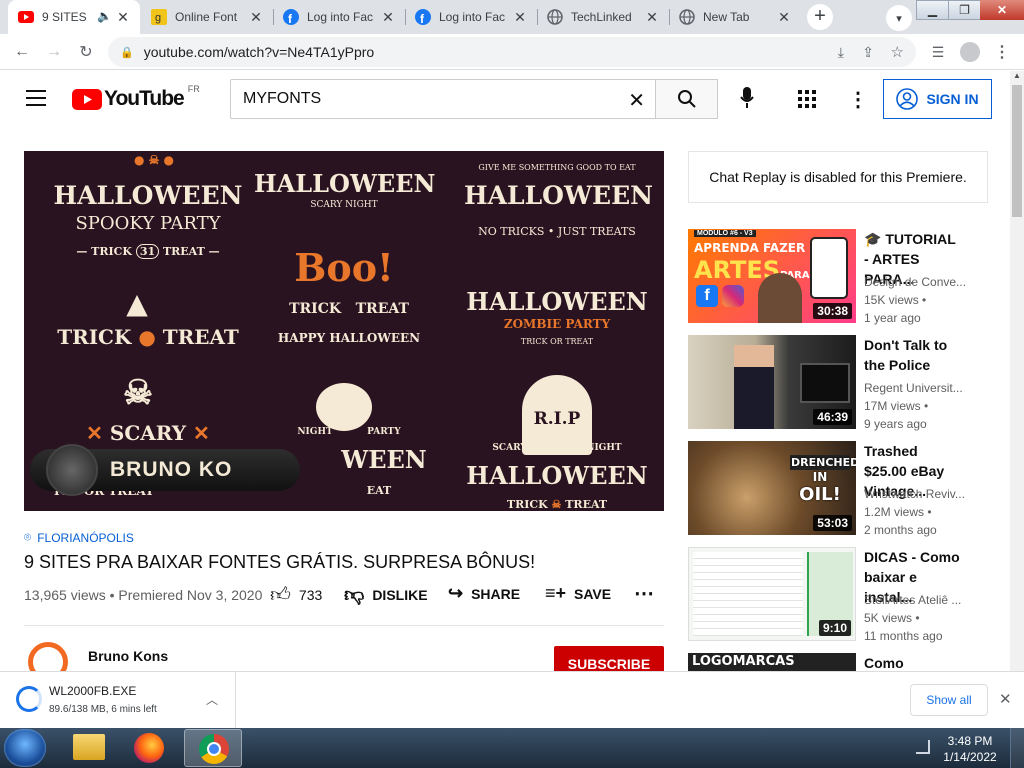 The height and width of the screenshot is (768, 1024). I want to click on video-text: HAPPY HALLOWEEN, so click(349, 338).